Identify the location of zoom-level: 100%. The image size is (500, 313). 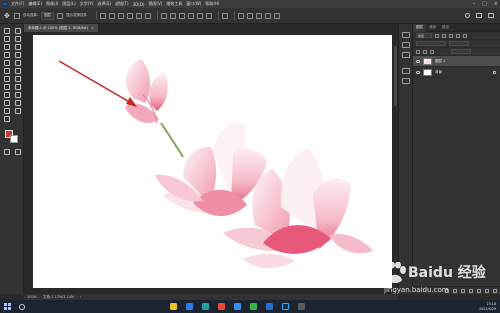
(32, 297).